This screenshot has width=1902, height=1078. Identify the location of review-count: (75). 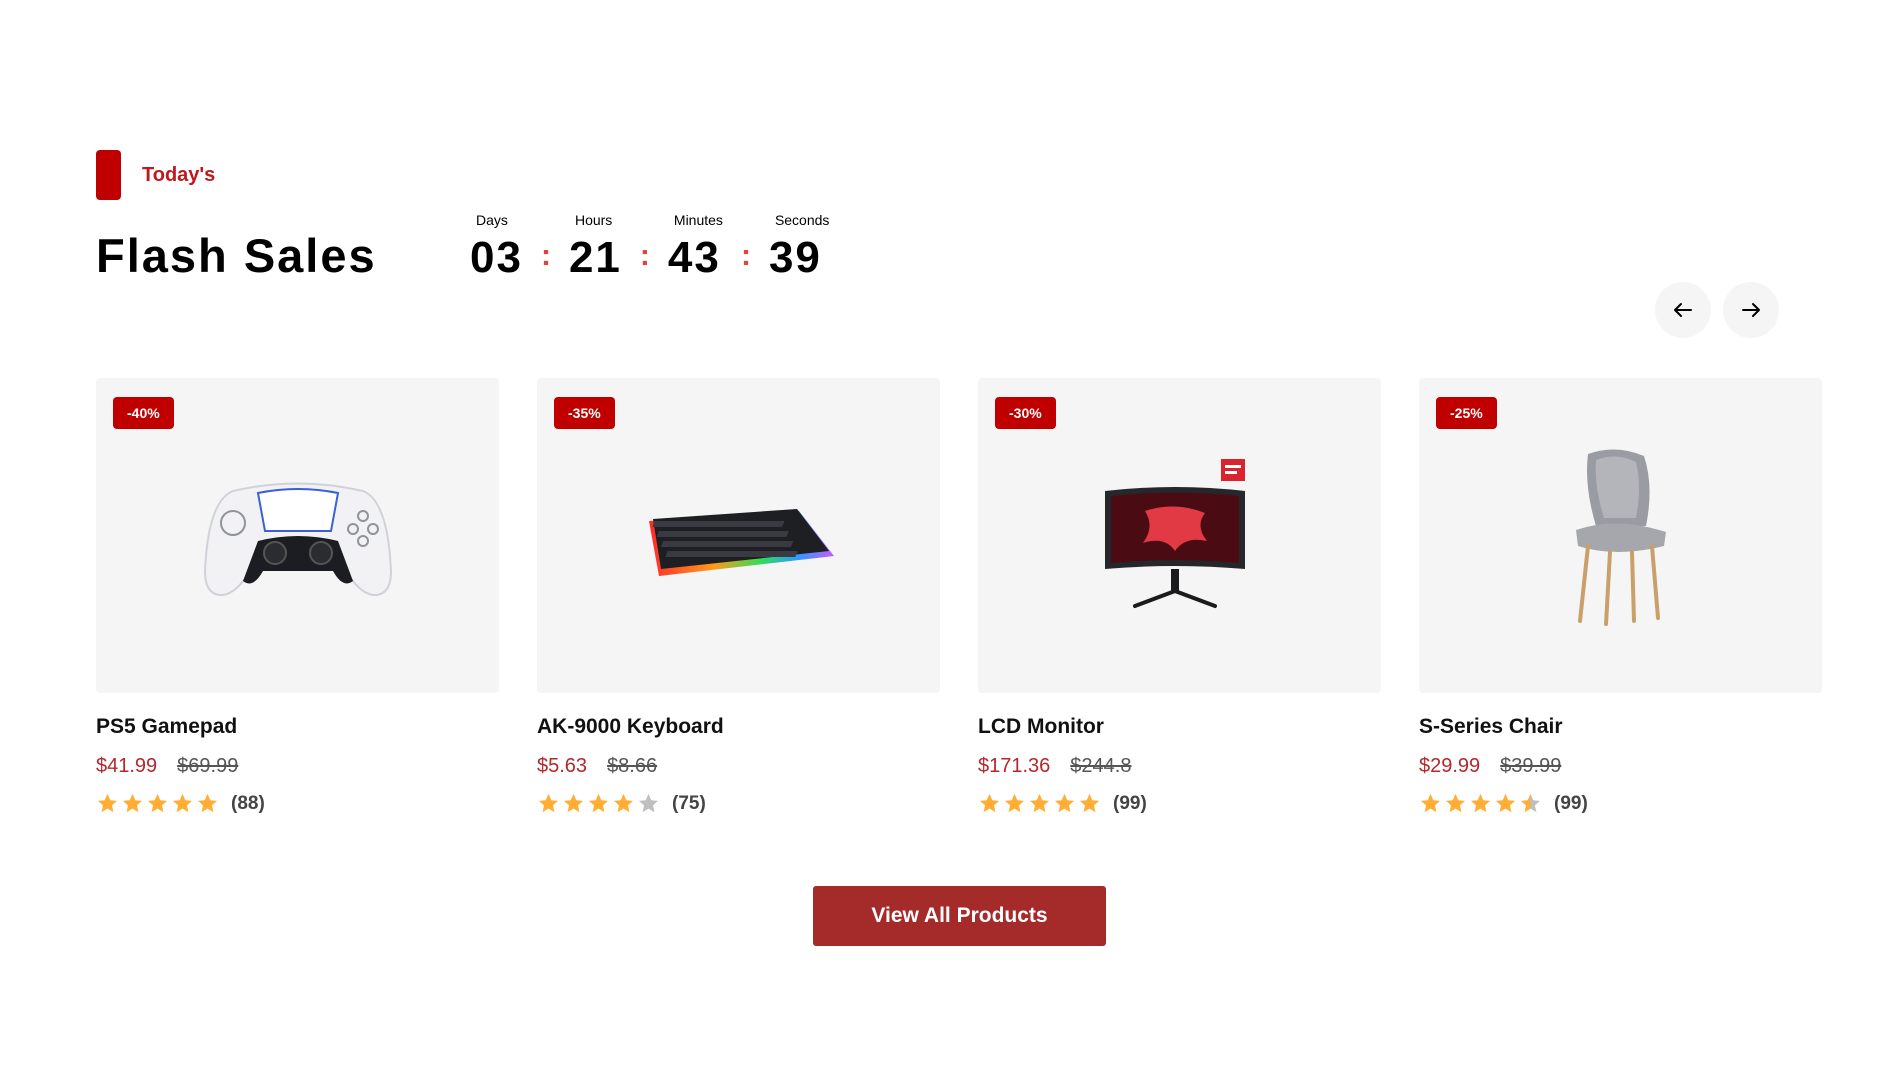
(689, 803).